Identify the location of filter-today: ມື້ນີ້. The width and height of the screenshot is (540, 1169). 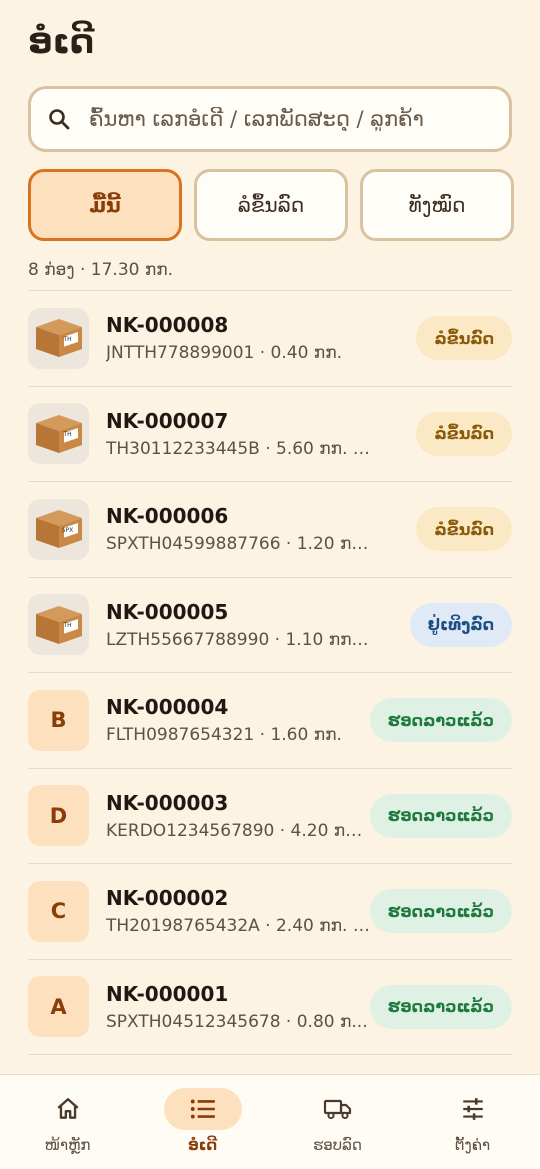
(105, 205).